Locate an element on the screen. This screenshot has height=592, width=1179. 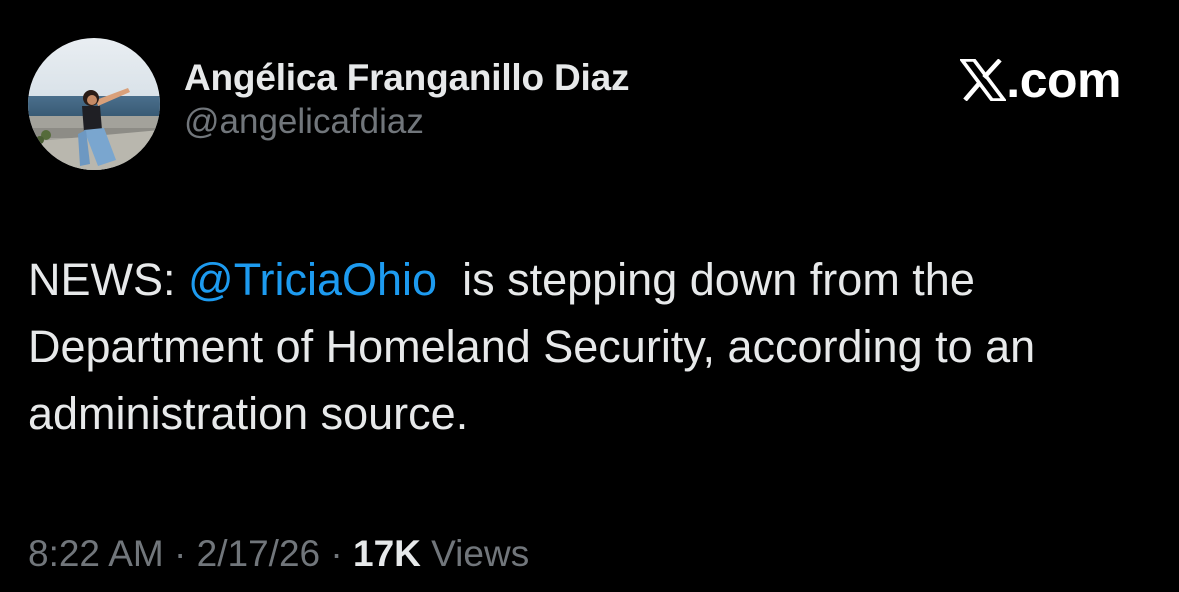
author-display-name: Angélica Franganillo Diaz is located at coordinates (406, 78).